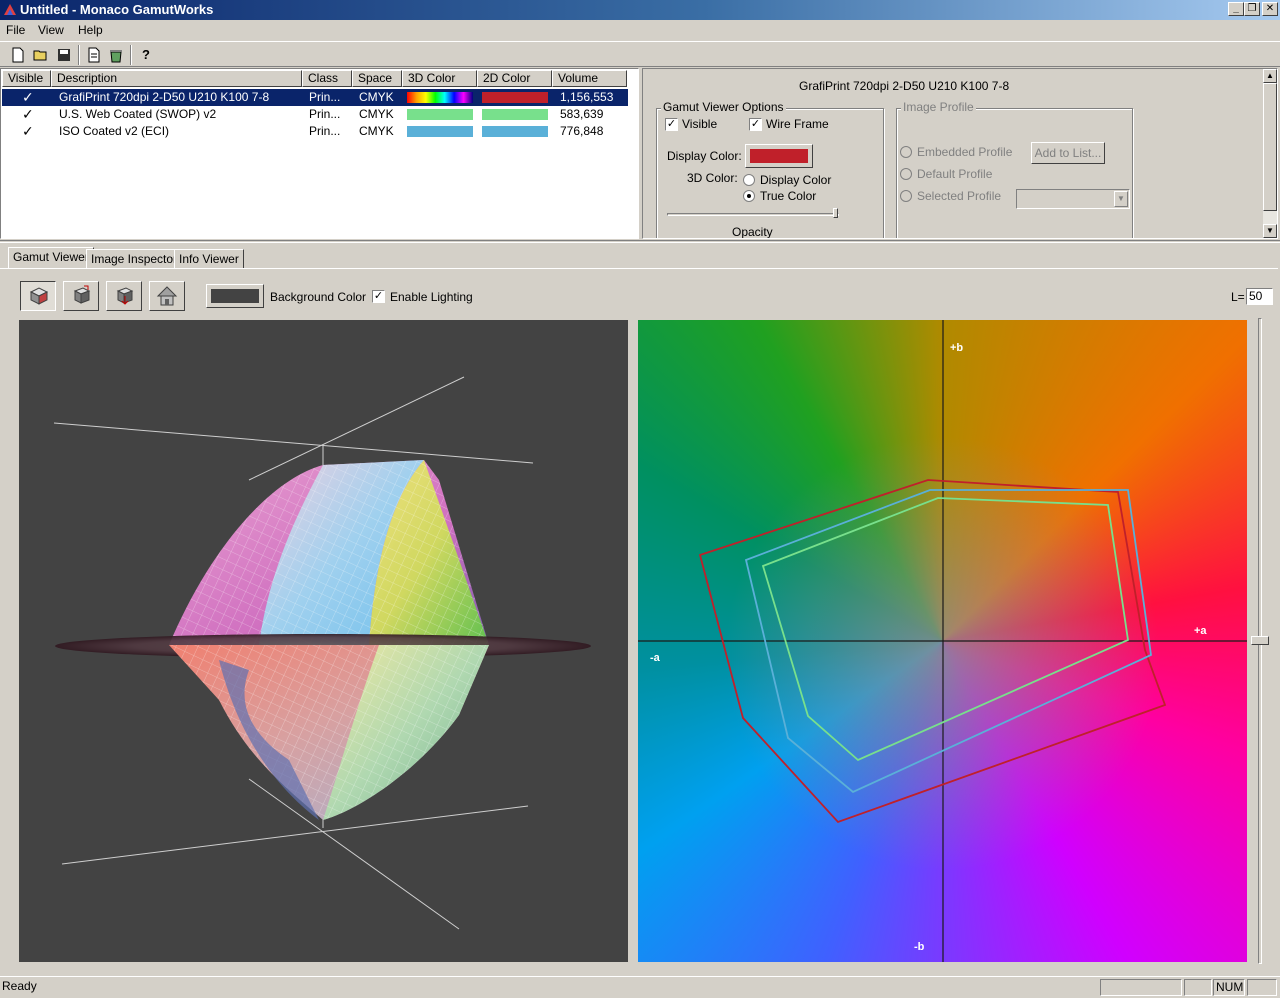  Describe the element at coordinates (439, 78) in the screenshot. I see `column-header-3d-color: 3D Color` at that location.